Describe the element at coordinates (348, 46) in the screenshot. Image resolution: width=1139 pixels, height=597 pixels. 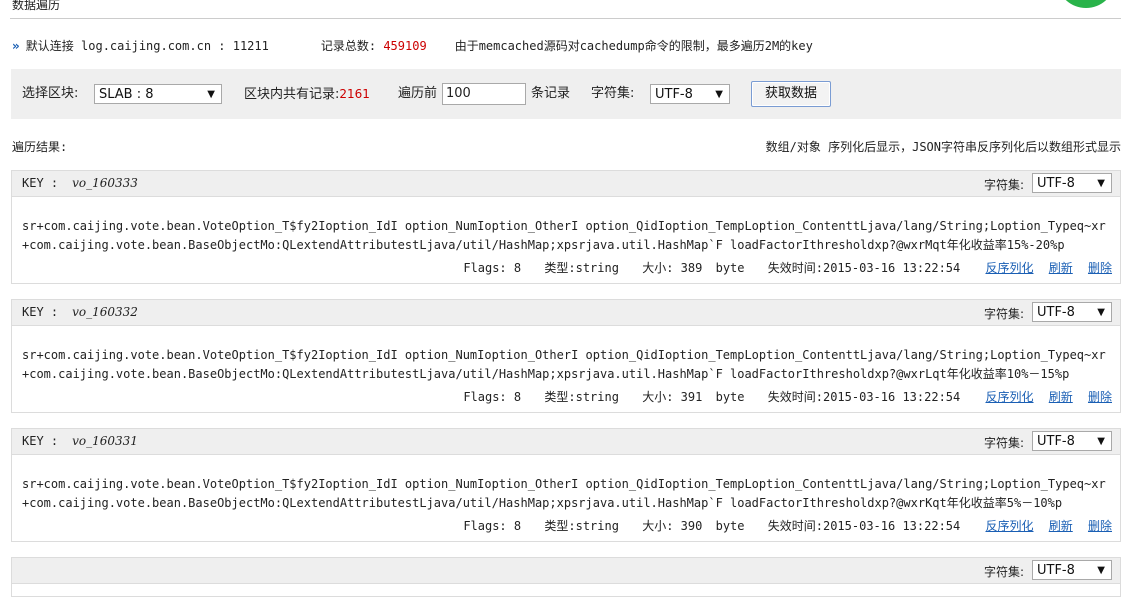
I see `total-label: 记录总数:` at that location.